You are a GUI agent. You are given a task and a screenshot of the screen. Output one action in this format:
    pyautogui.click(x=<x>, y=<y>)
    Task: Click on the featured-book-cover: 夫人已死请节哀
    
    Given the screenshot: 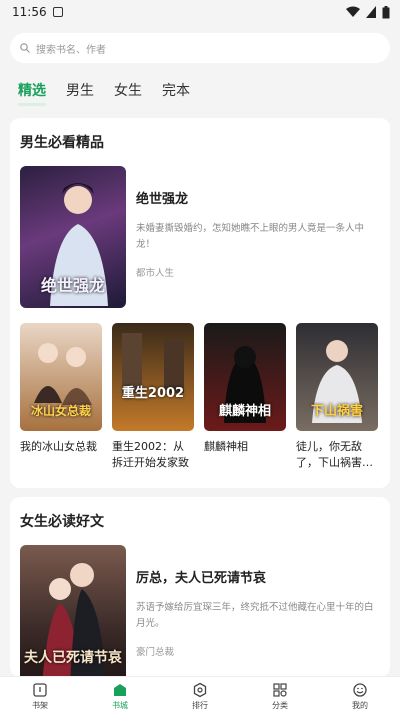 What is the action you would take?
    pyautogui.click(x=73, y=611)
    